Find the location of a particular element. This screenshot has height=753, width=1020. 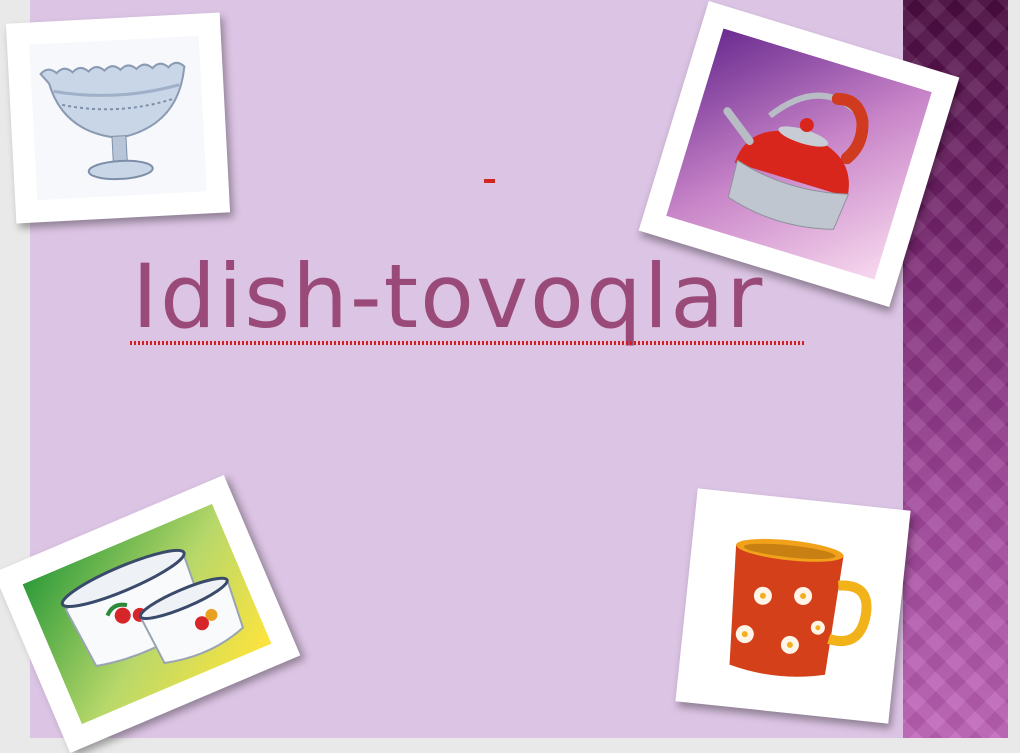

spellcheck-underline is located at coordinates (467, 343).